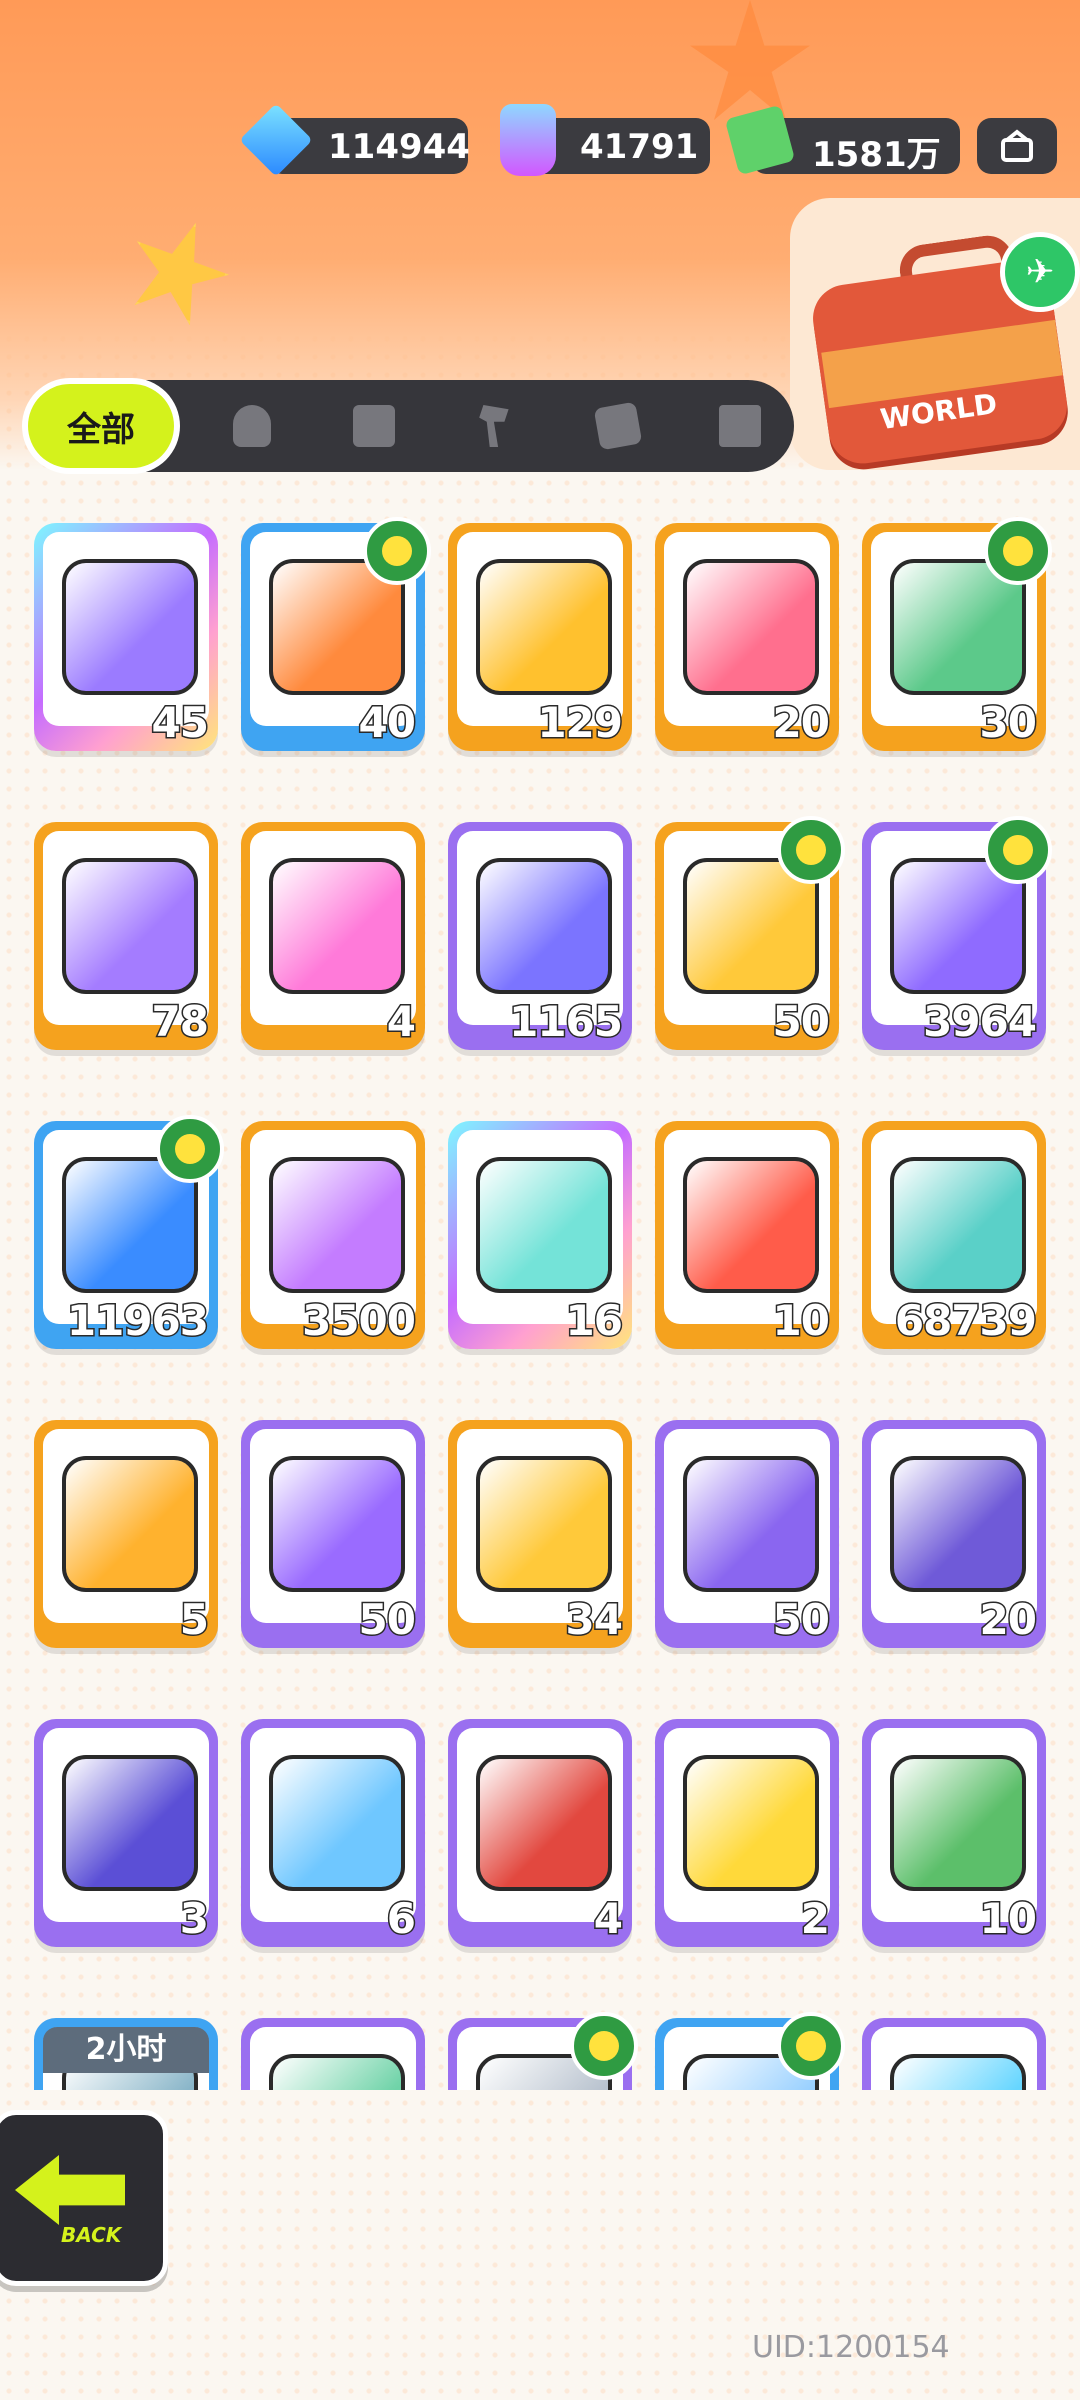  What do you see at coordinates (980, 1022) in the screenshot?
I see `item-count: 3964` at bounding box center [980, 1022].